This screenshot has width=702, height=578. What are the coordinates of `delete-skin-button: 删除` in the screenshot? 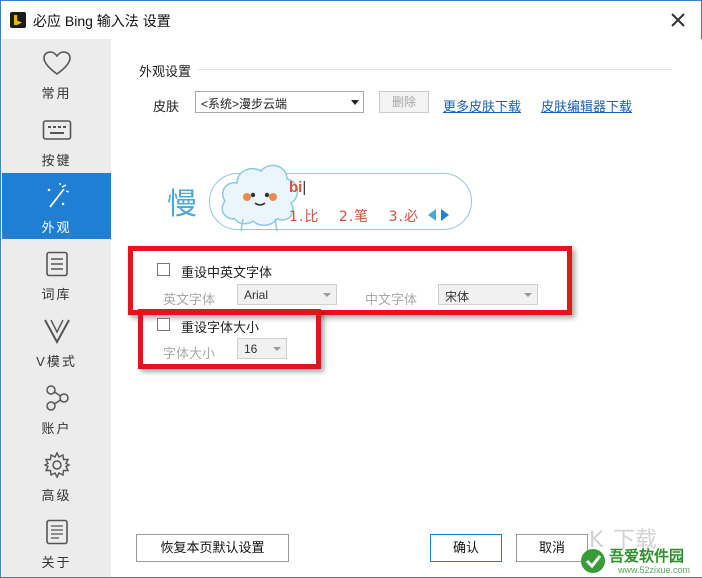 It's located at (404, 102).